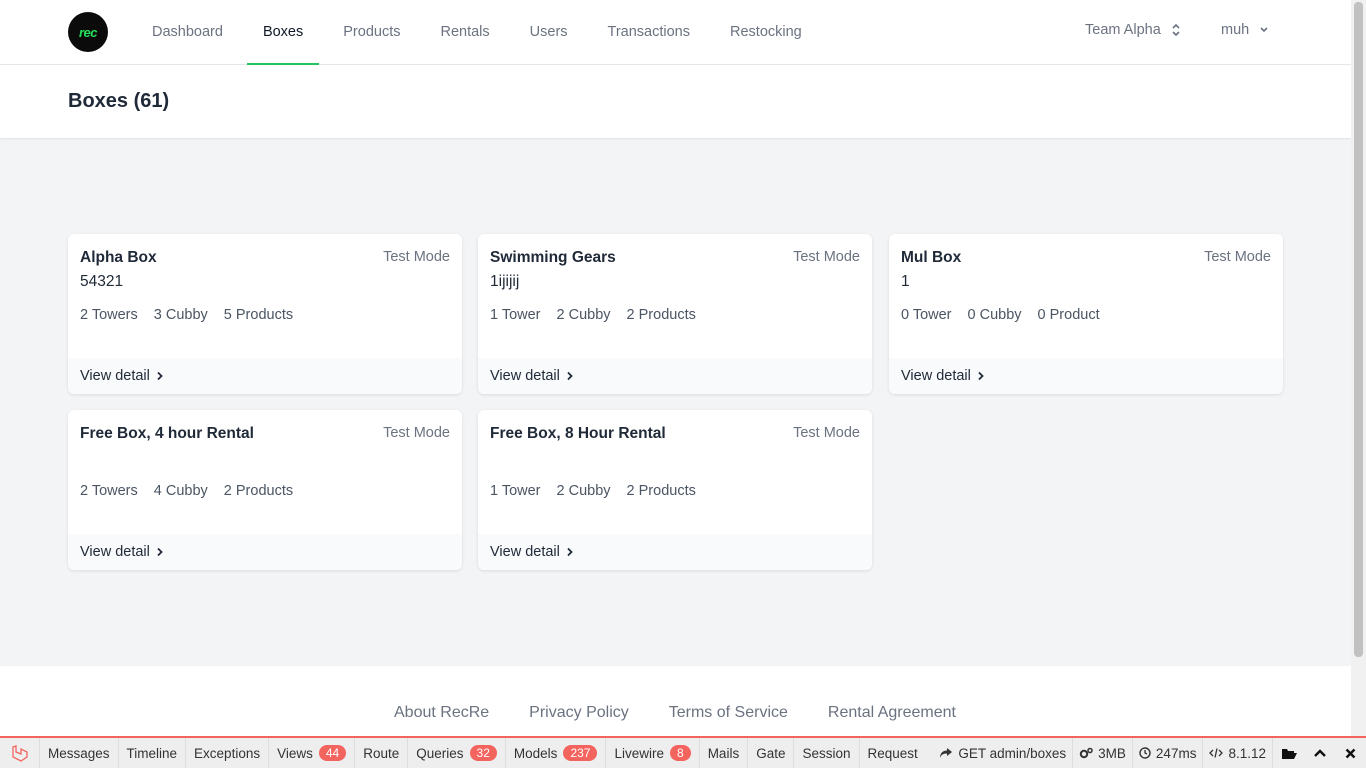  Describe the element at coordinates (649, 32) in the screenshot. I see `nav-transactions: Transactions` at that location.